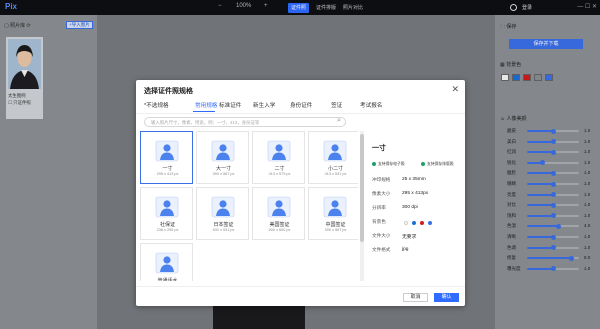  I want to click on detail-value: jpg, so click(405, 249).